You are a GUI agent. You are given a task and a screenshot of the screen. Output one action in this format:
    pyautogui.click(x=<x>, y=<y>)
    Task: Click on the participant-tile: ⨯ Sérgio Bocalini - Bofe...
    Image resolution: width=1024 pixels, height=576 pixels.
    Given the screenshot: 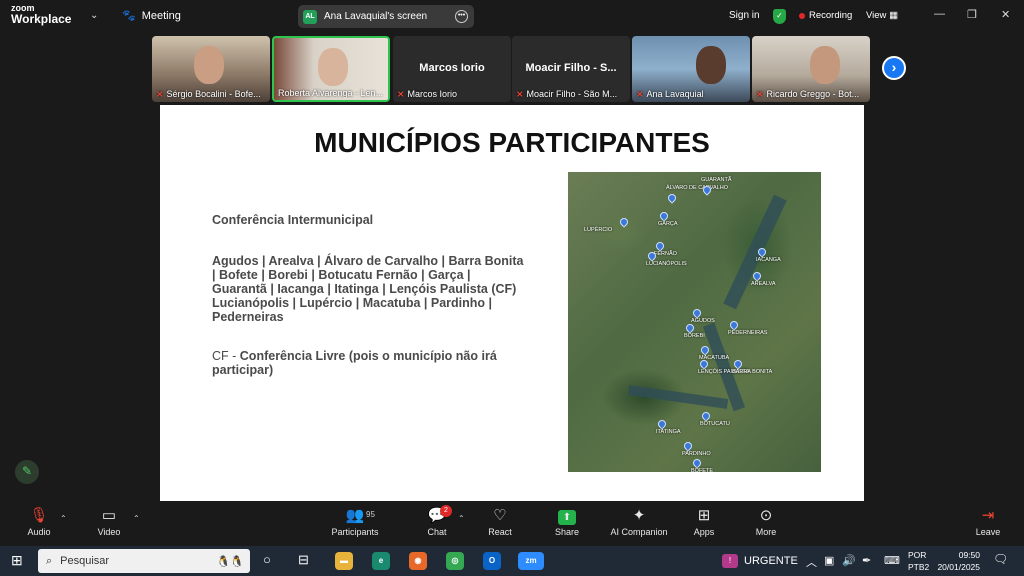 What is the action you would take?
    pyautogui.click(x=211, y=69)
    